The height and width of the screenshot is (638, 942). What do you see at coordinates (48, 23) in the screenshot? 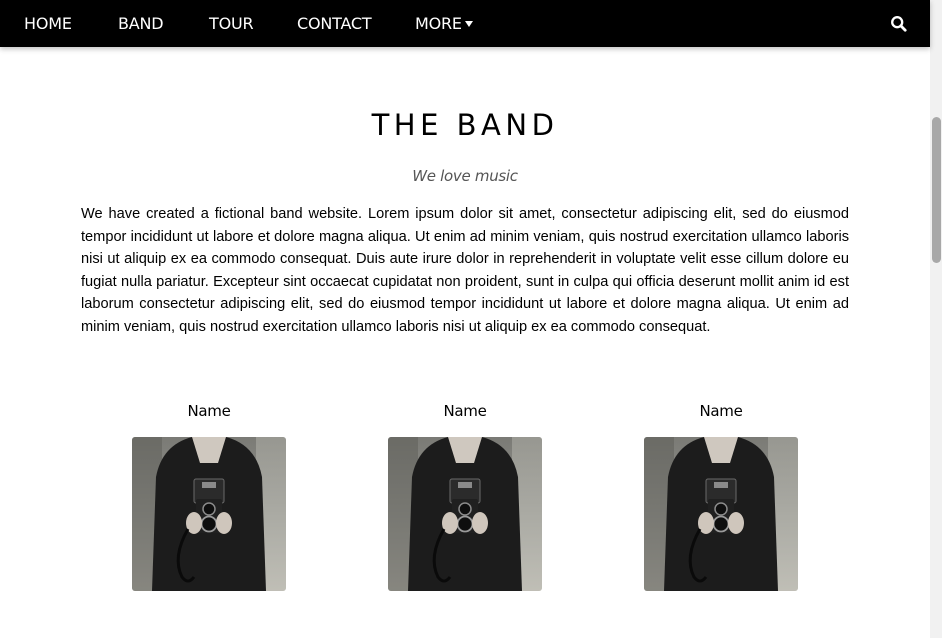
I see `nav-home-link: HOME` at bounding box center [48, 23].